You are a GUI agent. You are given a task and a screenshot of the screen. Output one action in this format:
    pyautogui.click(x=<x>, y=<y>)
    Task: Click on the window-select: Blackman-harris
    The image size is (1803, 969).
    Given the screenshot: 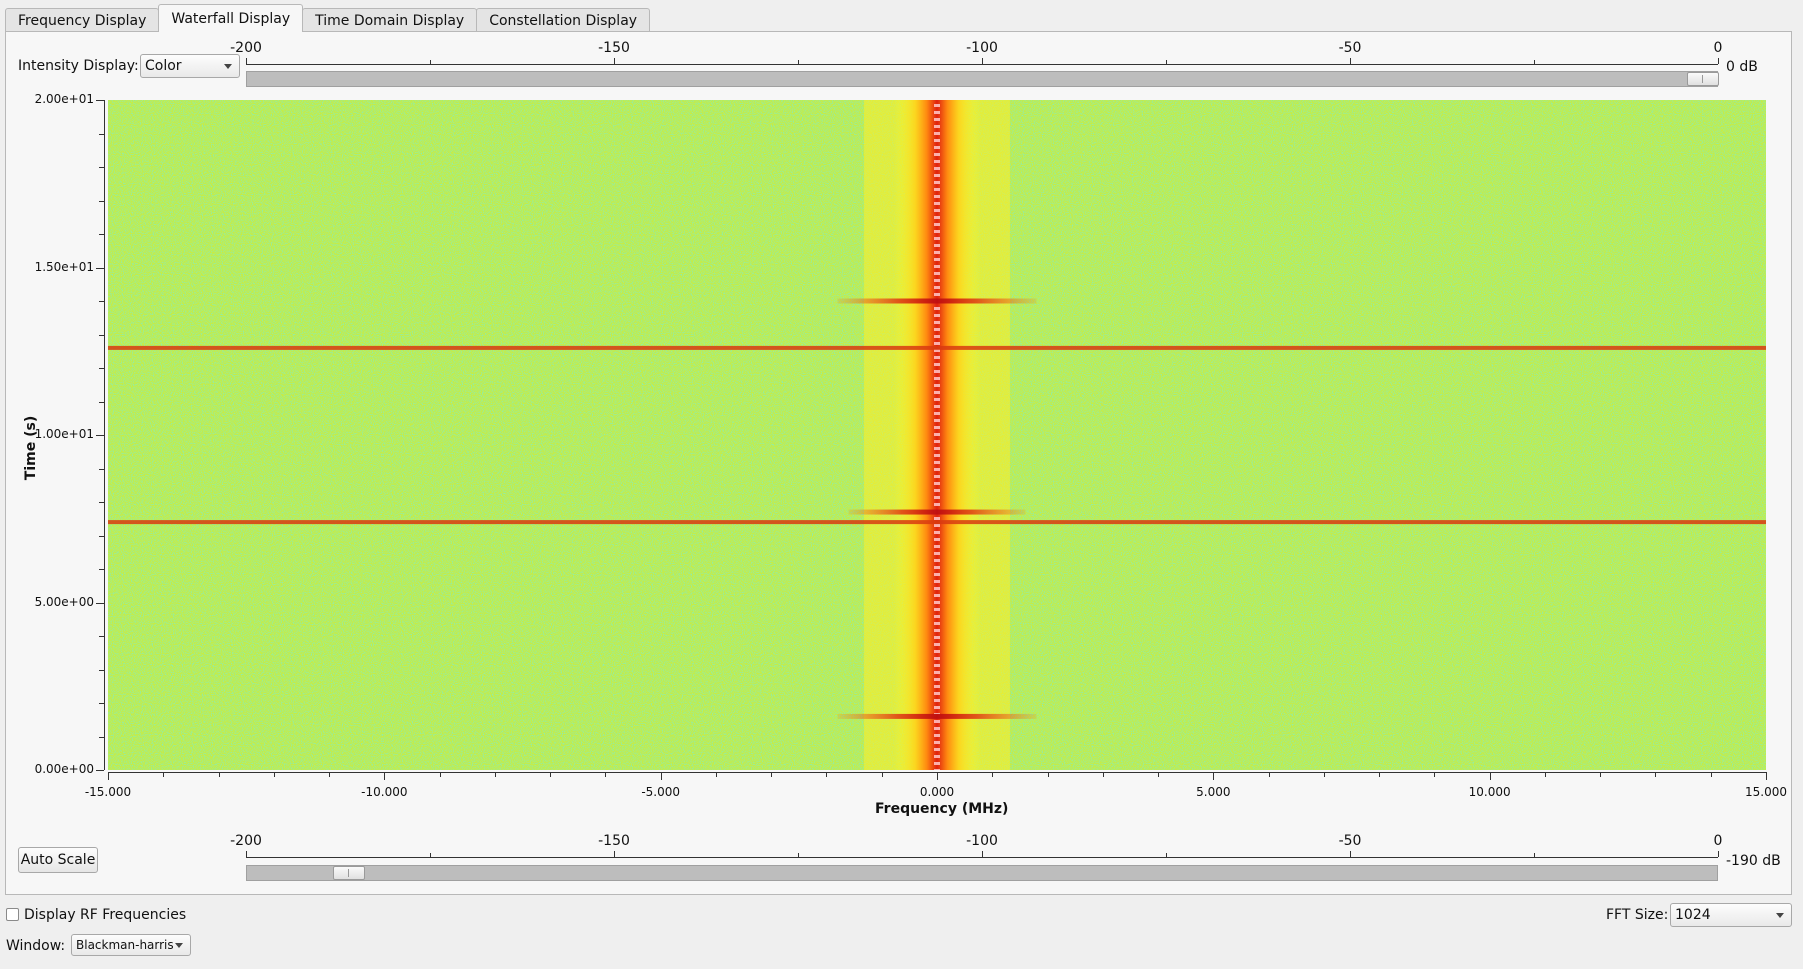 What is the action you would take?
    pyautogui.click(x=131, y=945)
    